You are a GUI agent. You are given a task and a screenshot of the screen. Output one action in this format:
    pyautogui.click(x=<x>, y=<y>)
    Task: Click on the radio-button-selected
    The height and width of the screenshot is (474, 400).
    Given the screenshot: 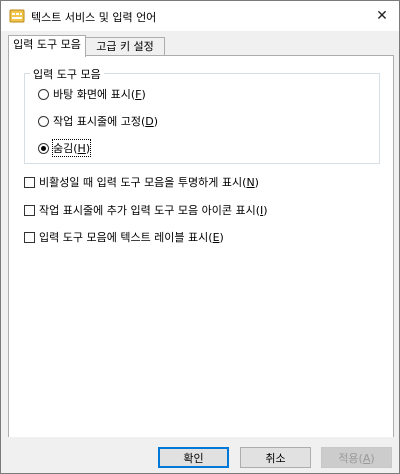 What is the action you would take?
    pyautogui.click(x=43, y=148)
    